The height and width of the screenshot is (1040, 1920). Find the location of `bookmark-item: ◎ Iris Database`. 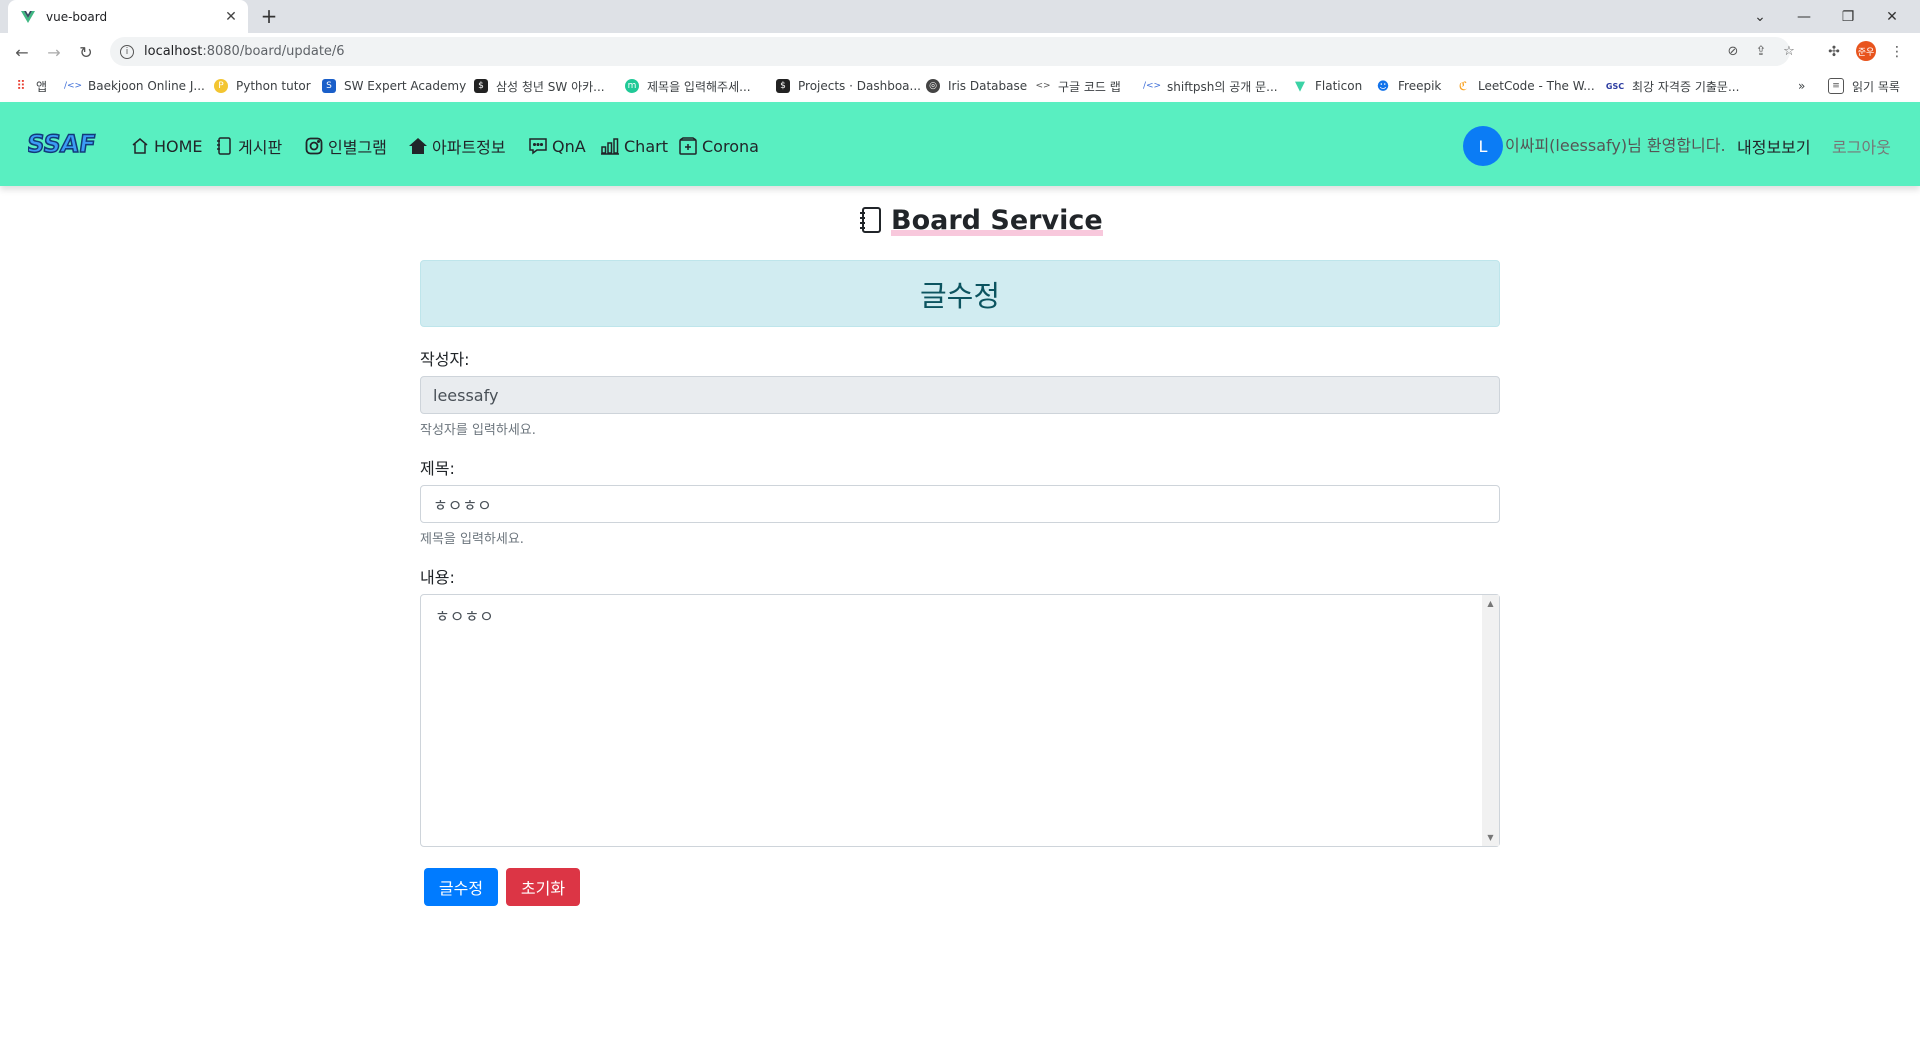

bookmark-item: ◎ Iris Database is located at coordinates (976, 86).